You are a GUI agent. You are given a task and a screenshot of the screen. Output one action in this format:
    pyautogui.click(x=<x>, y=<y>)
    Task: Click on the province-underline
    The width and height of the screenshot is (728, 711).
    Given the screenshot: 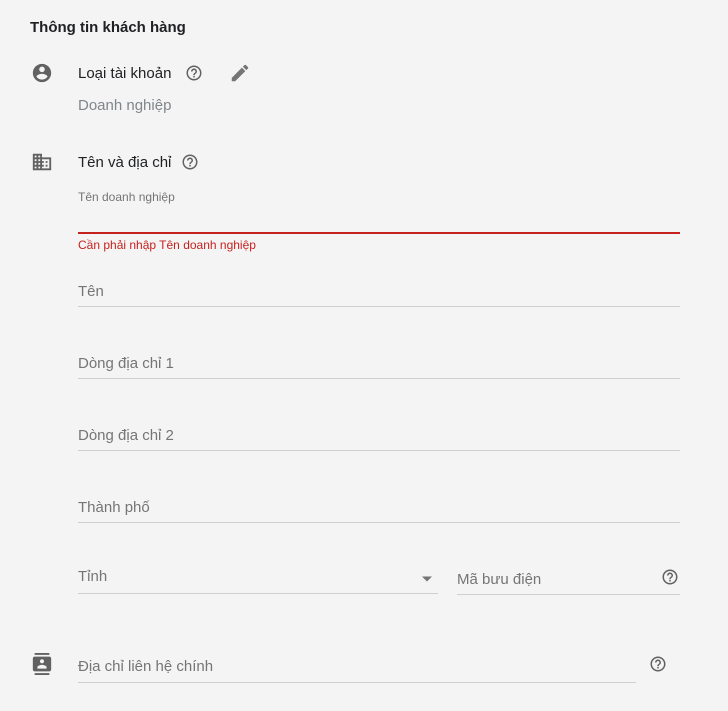 What is the action you would take?
    pyautogui.click(x=258, y=593)
    